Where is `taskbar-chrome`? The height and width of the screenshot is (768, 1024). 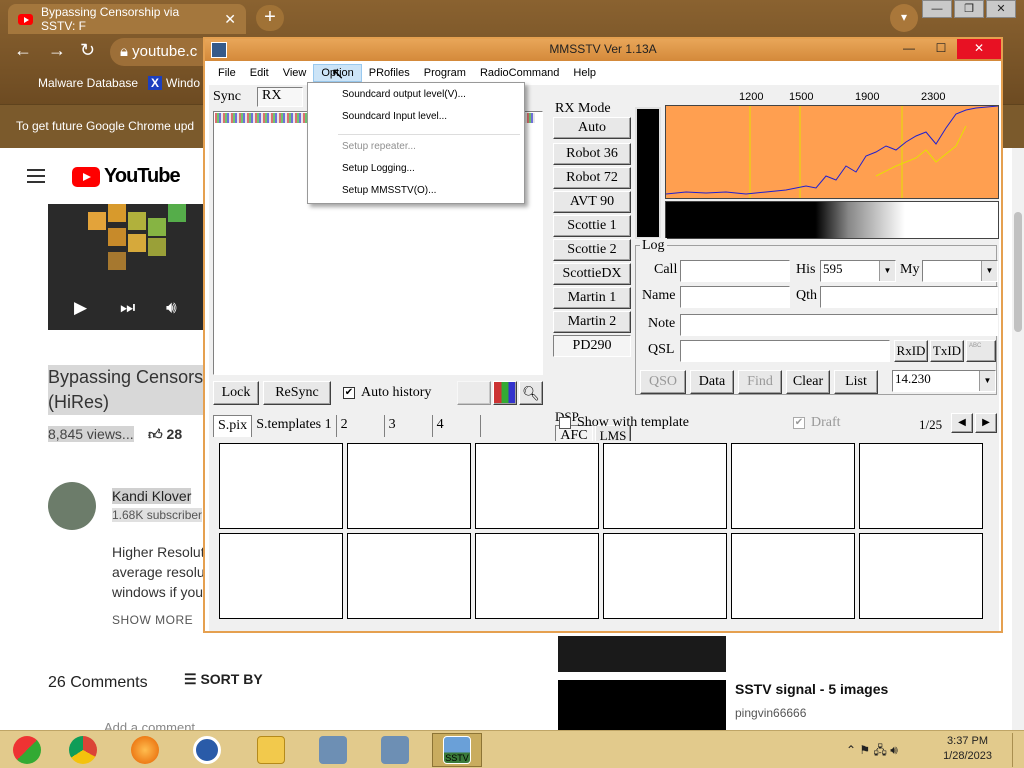 taskbar-chrome is located at coordinates (83, 750).